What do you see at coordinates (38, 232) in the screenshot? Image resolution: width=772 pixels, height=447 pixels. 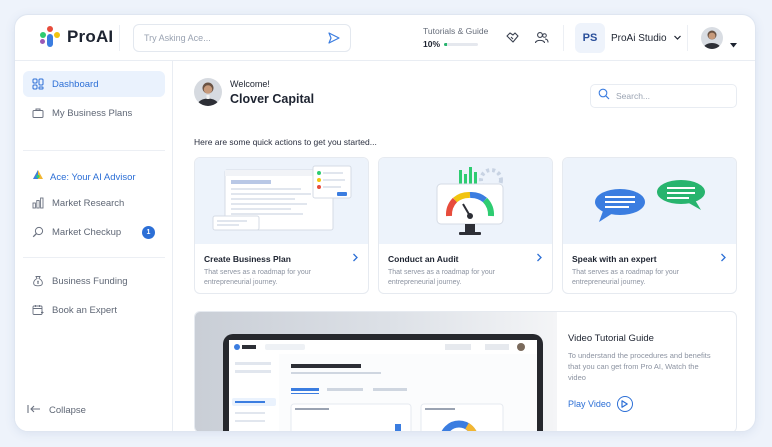 I see `magnifier-icon` at bounding box center [38, 232].